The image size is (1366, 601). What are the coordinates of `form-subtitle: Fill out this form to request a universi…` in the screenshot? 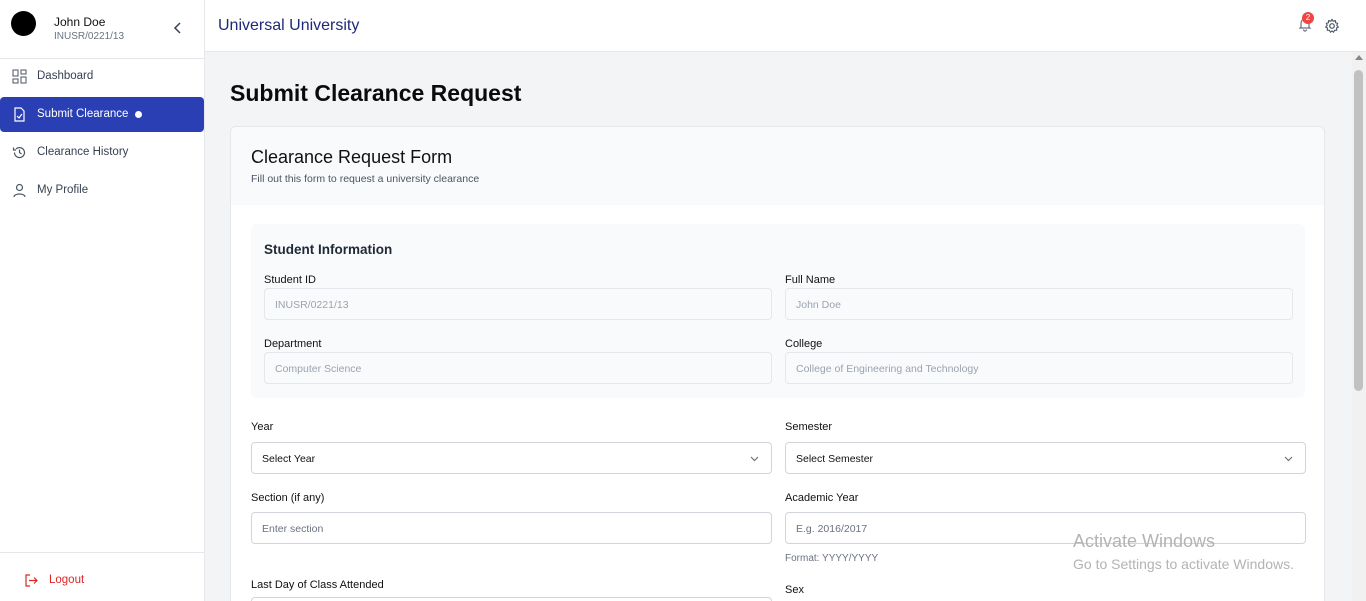 It's located at (365, 179).